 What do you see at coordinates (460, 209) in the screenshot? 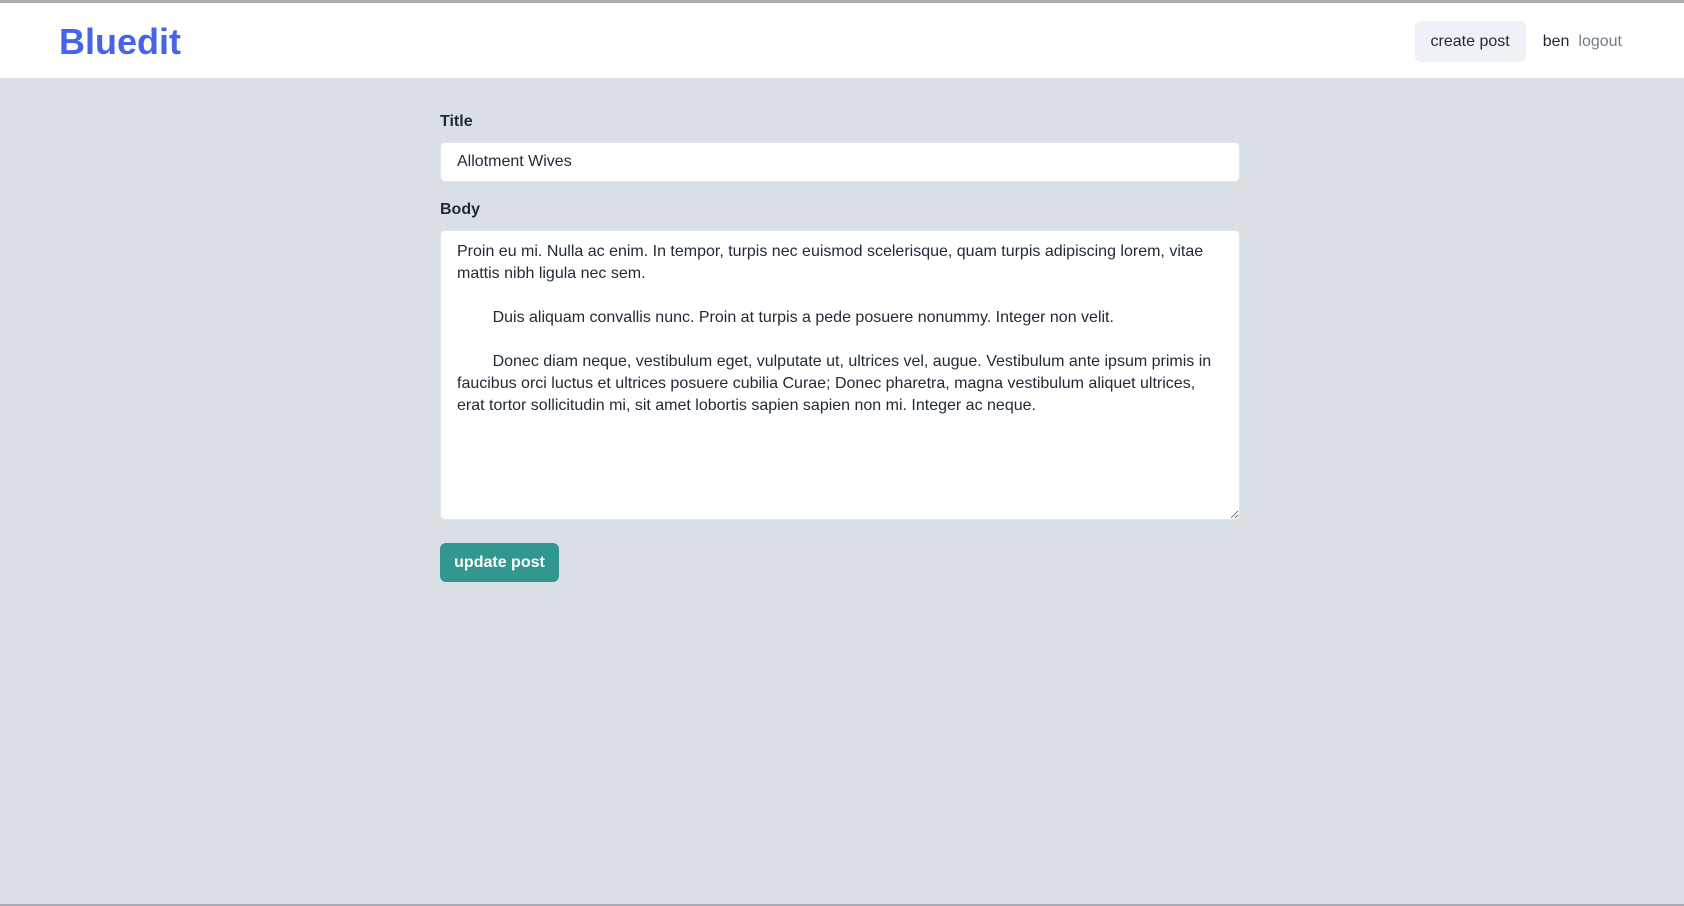
I see `body-label: Body` at bounding box center [460, 209].